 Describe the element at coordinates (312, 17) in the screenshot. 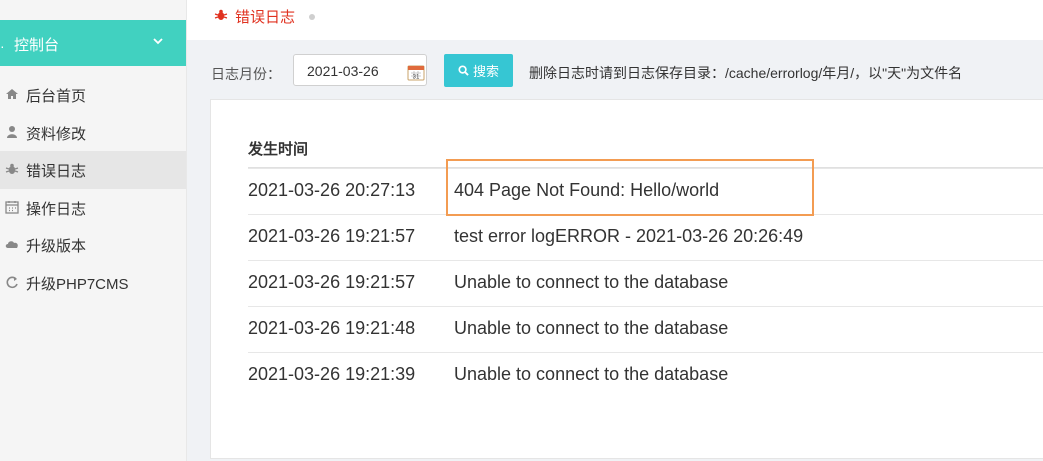

I see `tab-dot` at that location.